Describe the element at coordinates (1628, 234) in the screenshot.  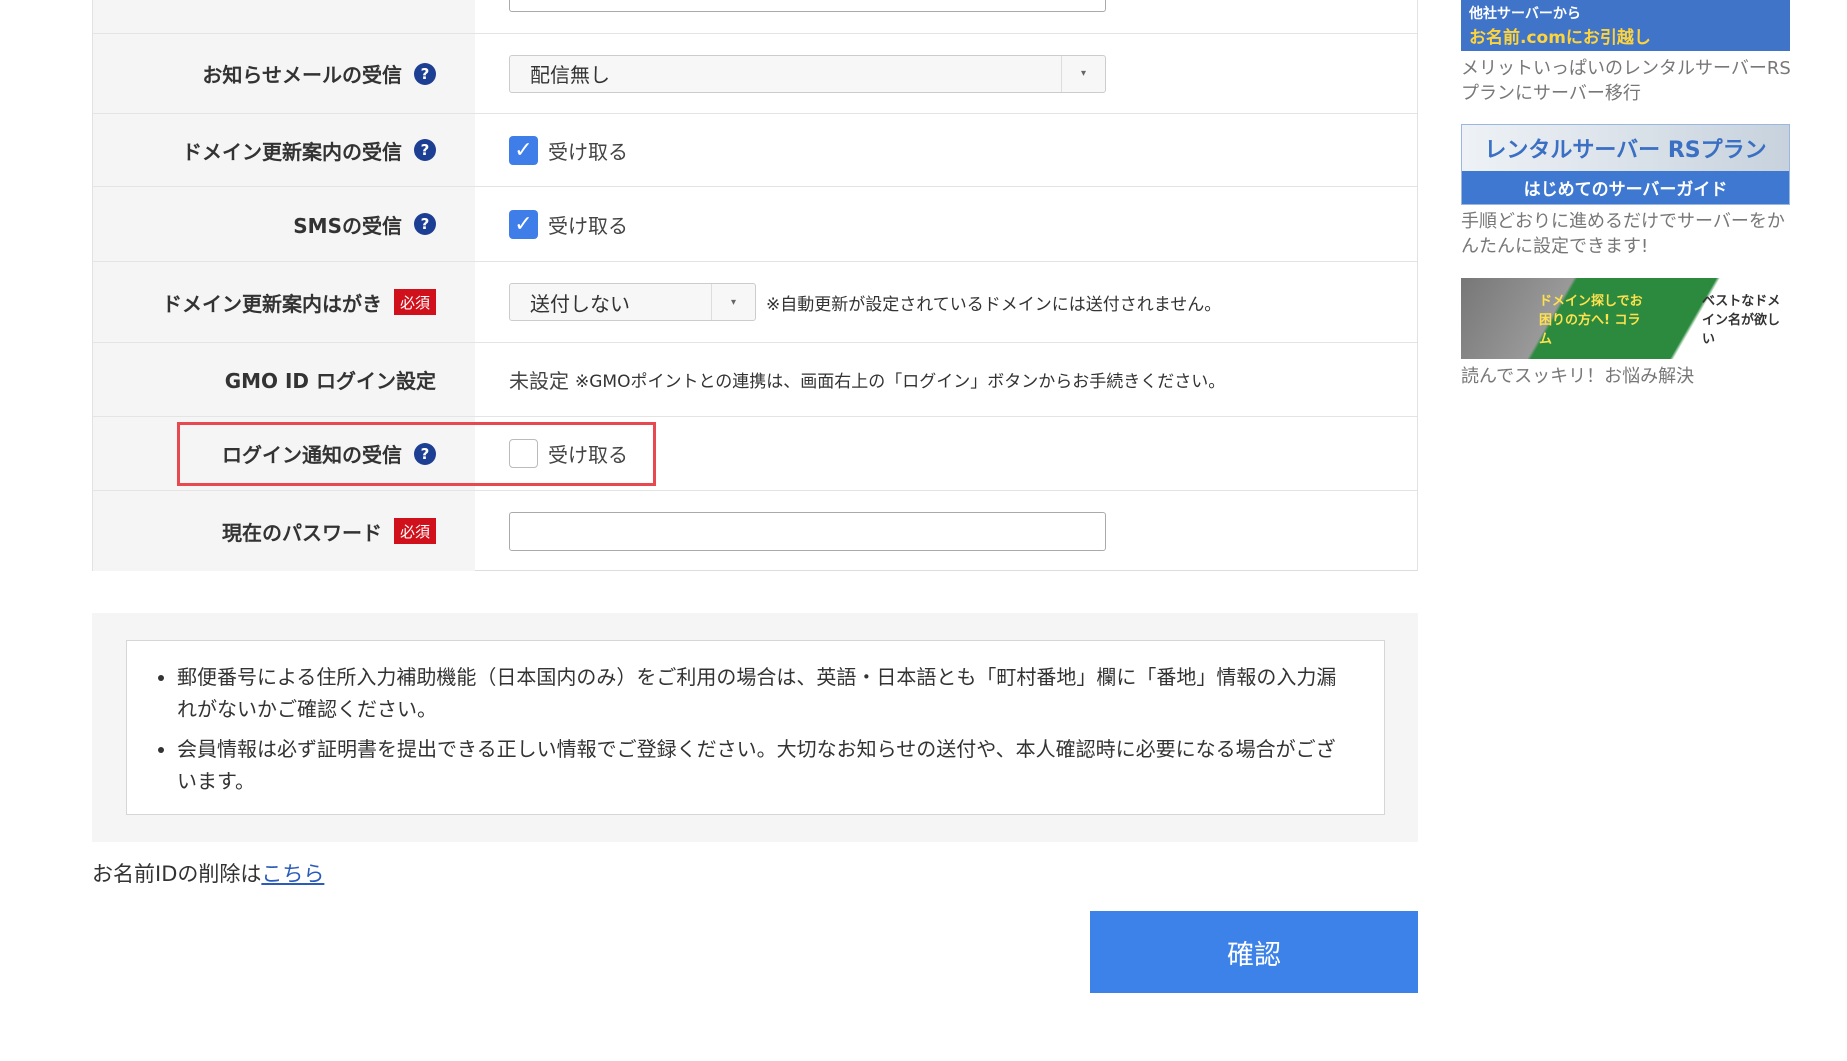
I see `banner-caption: 手順どおりに進めるだけでサーバーをかんたんに設定できます!` at that location.